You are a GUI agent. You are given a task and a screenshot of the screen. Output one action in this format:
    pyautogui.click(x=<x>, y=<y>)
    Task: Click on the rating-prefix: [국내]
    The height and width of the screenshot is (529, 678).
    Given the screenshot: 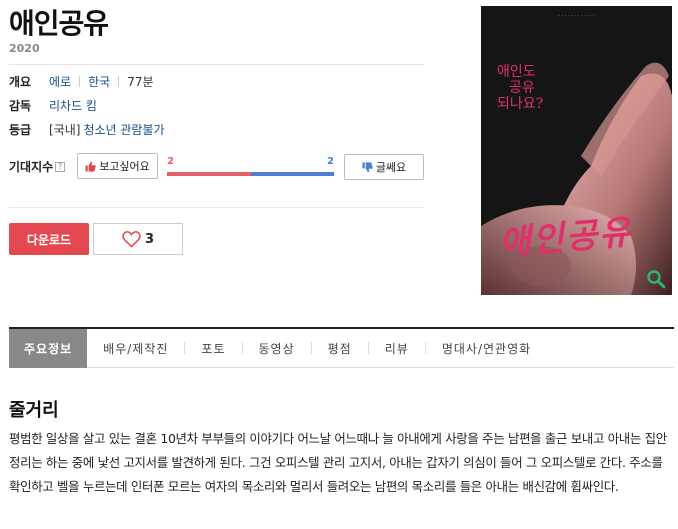 What is the action you would take?
    pyautogui.click(x=65, y=129)
    